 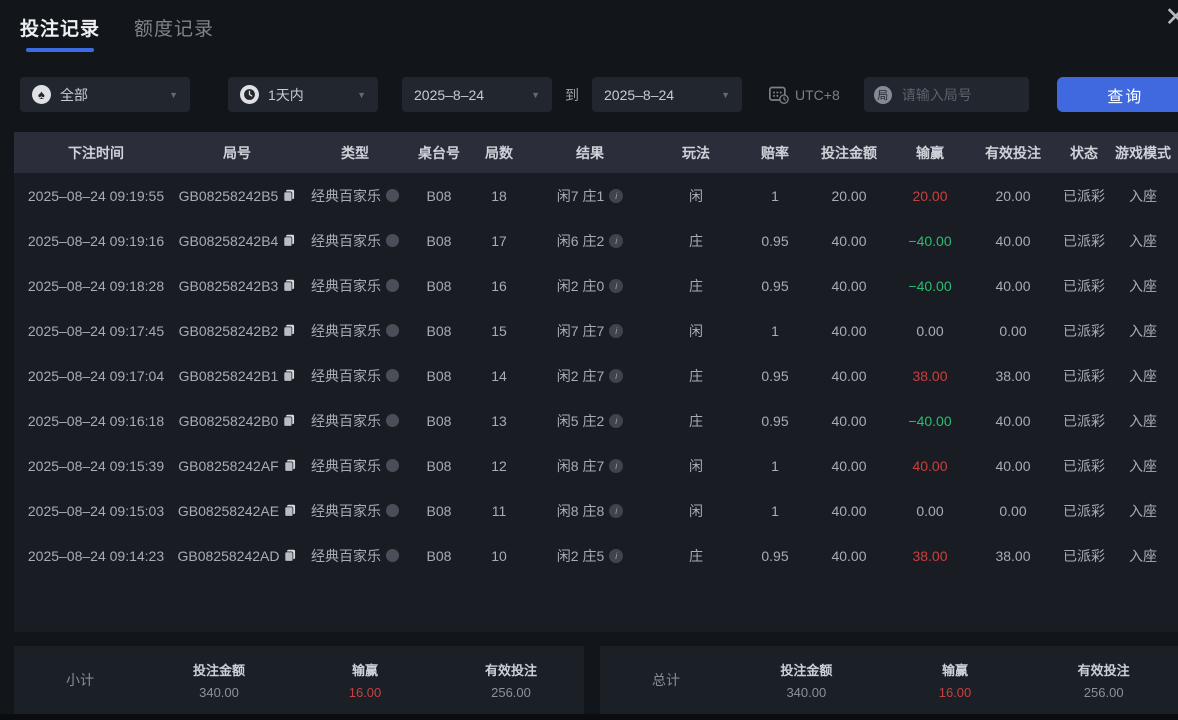 What do you see at coordinates (775, 510) in the screenshot?
I see `cell-odds: 1` at bounding box center [775, 510].